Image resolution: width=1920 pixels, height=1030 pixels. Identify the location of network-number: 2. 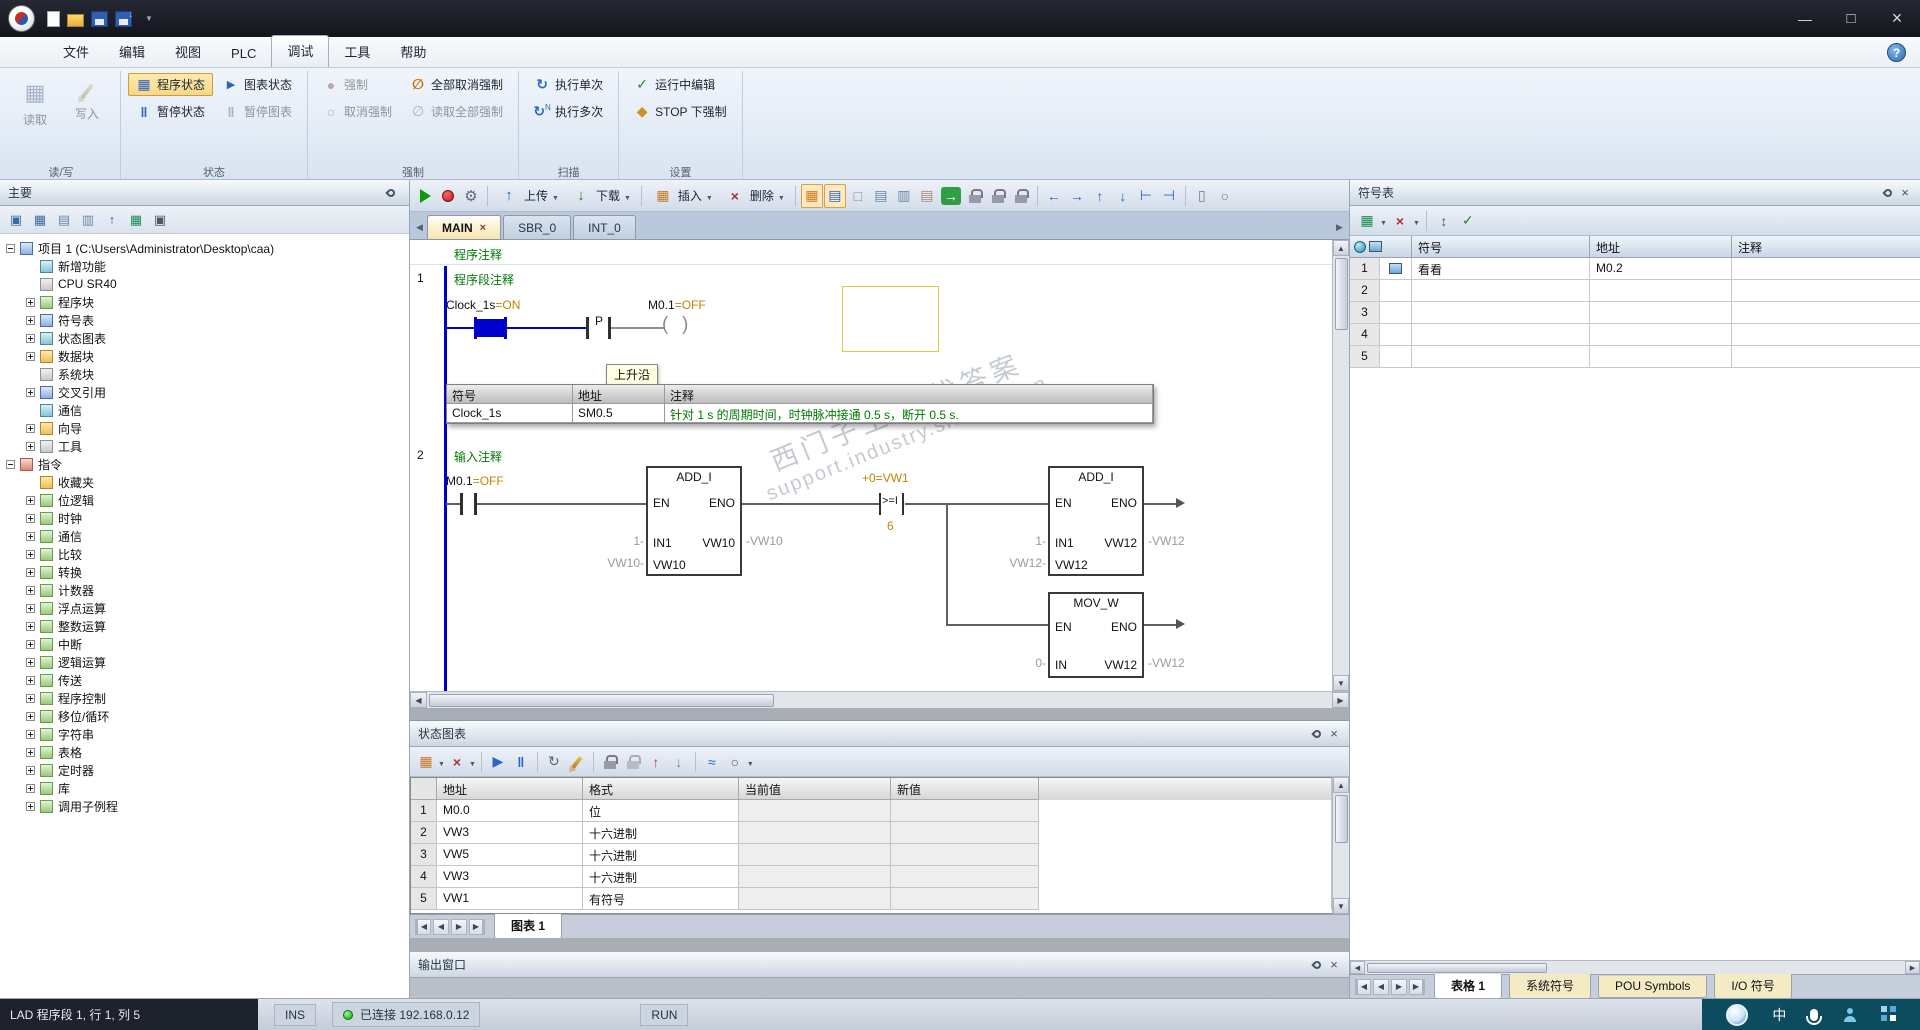
(420, 455).